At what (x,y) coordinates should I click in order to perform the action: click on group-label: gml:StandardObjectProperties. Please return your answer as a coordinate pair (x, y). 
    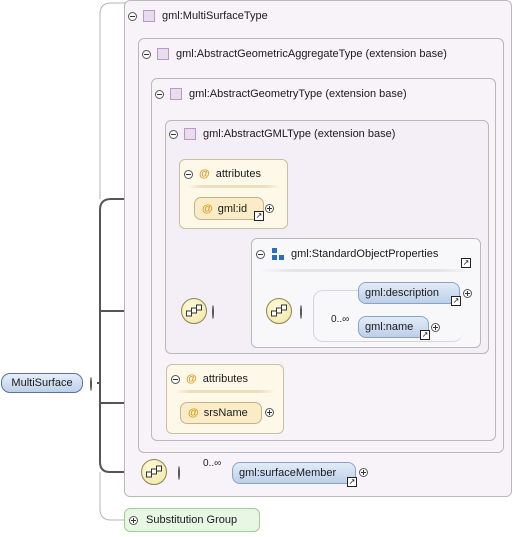
    Looking at the image, I should click on (365, 254).